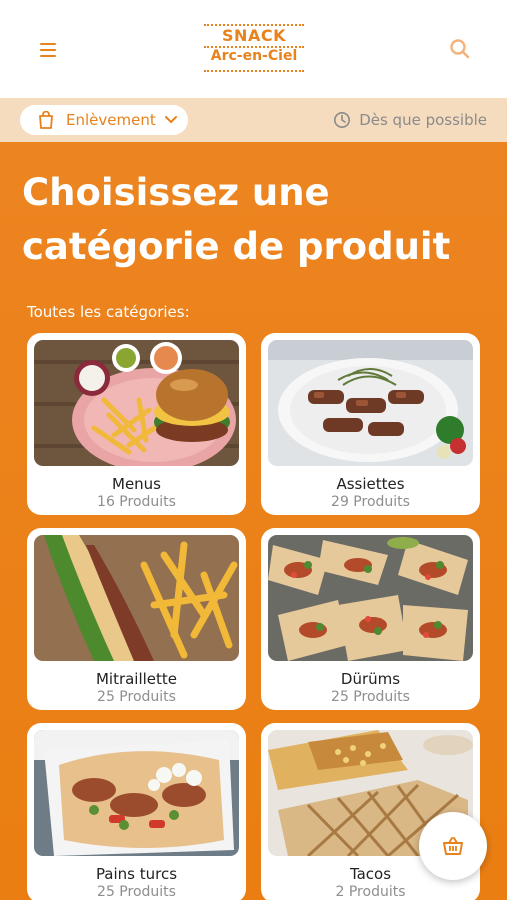  Describe the element at coordinates (136, 484) in the screenshot. I see `category-name: Menus` at that location.